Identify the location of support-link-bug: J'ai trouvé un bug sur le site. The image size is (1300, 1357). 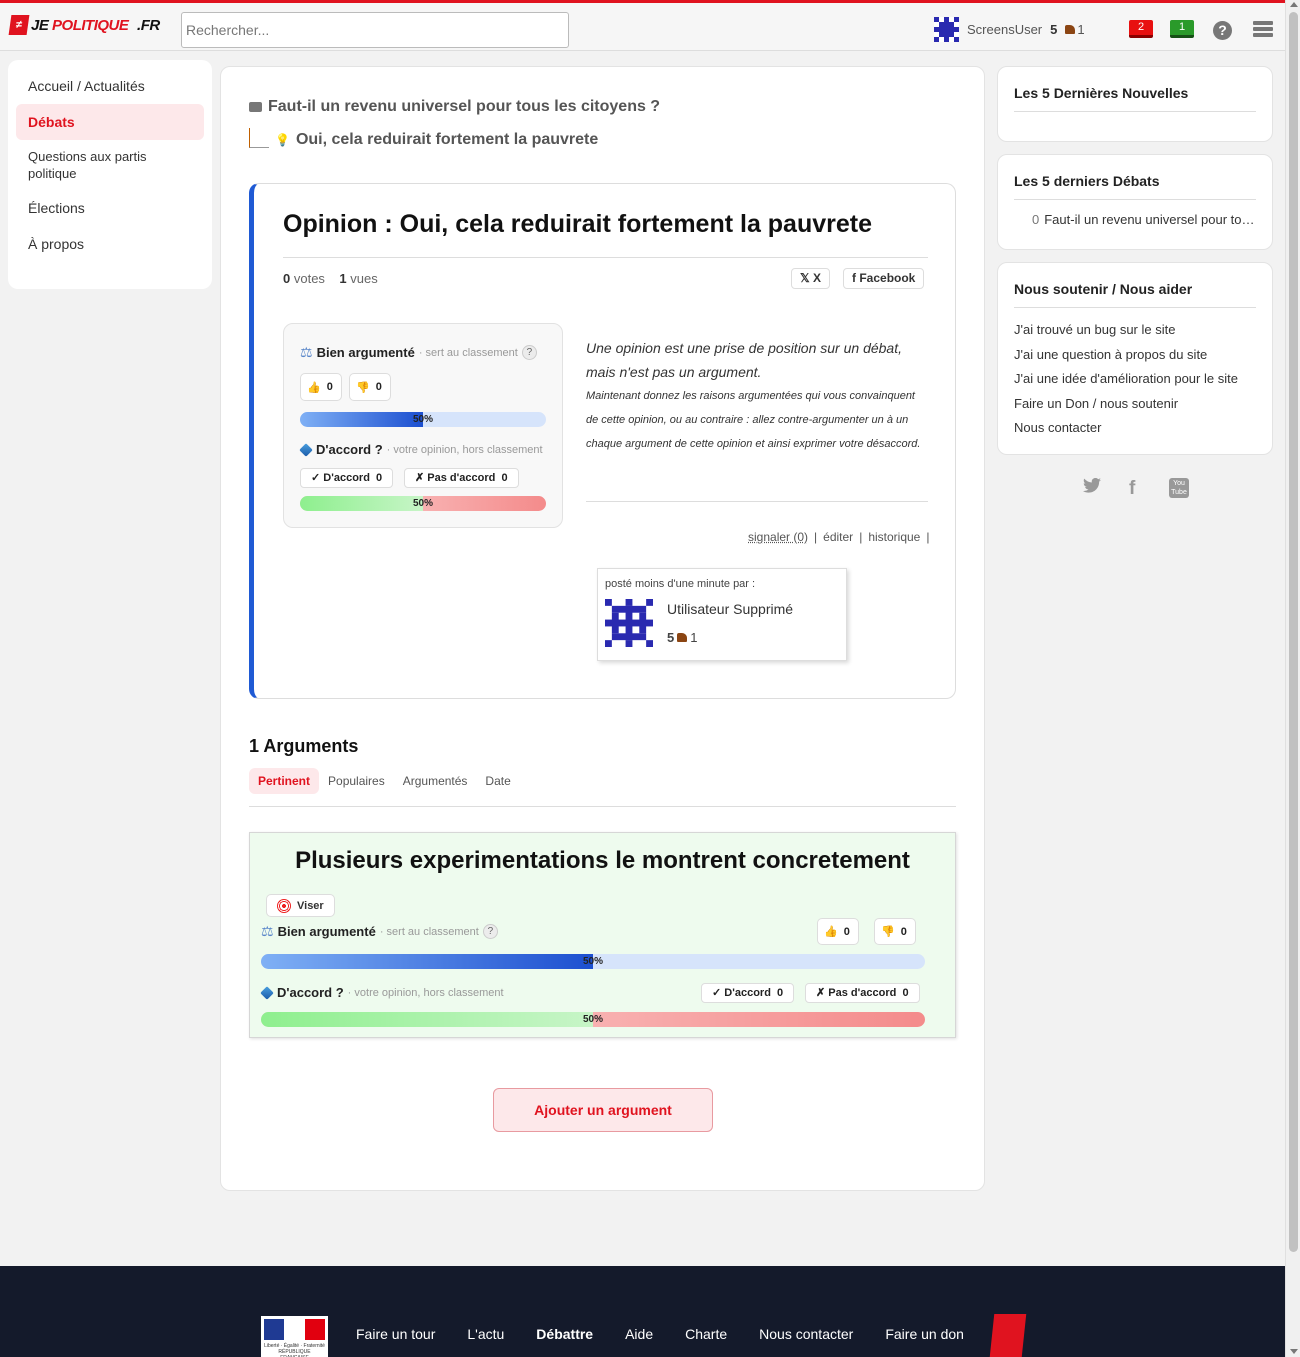
(1135, 330).